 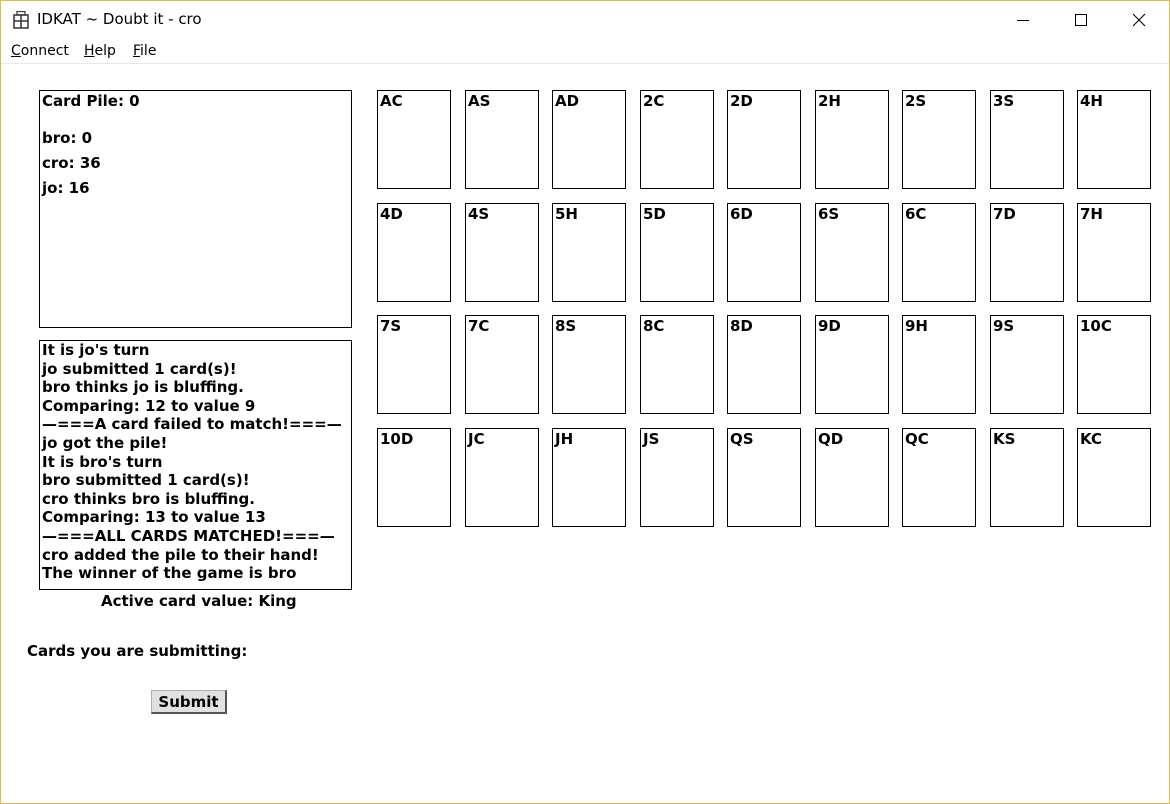 What do you see at coordinates (939, 364) in the screenshot?
I see `card-9H: 9H` at bounding box center [939, 364].